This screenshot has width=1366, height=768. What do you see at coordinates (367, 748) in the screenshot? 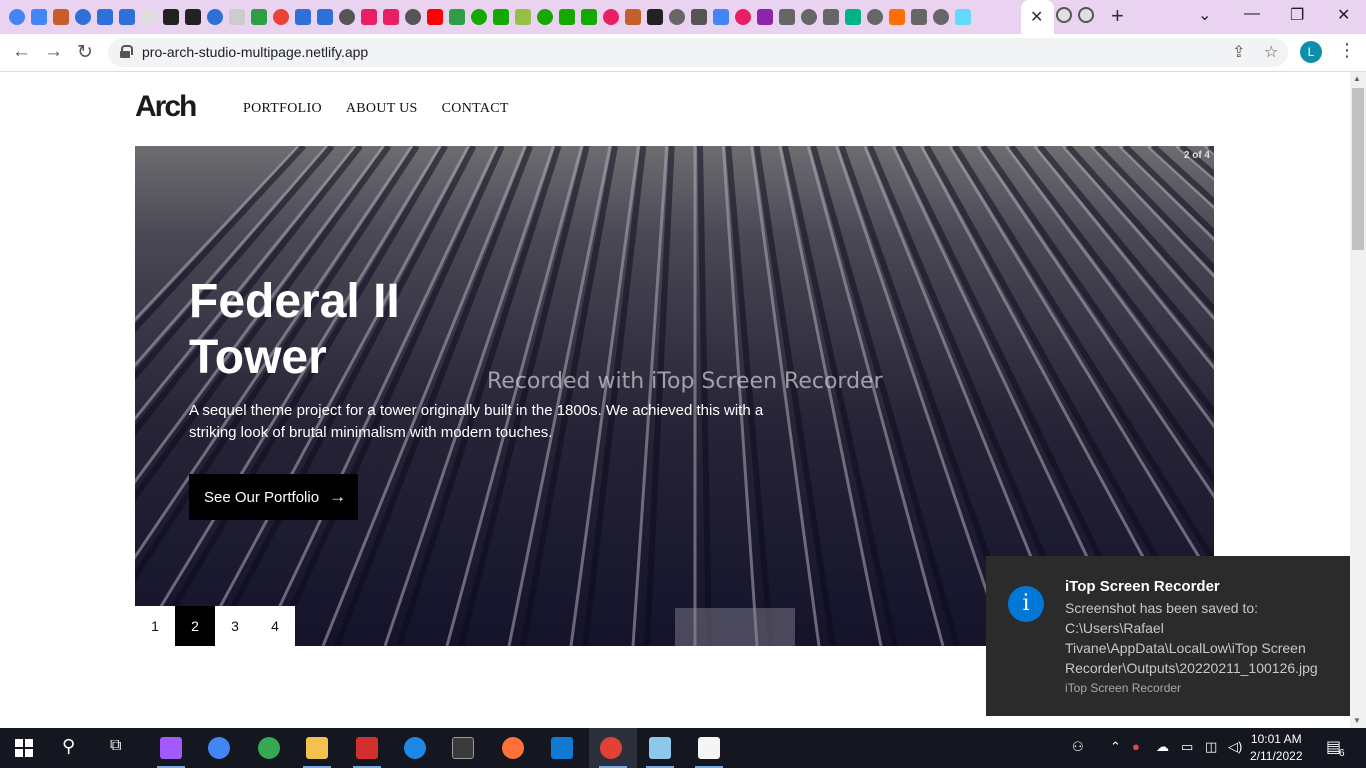
I see `screen-recorder-icon` at bounding box center [367, 748].